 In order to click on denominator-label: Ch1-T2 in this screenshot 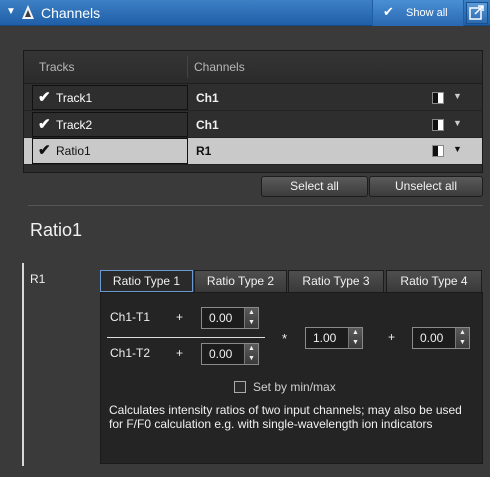, I will do `click(130, 353)`.